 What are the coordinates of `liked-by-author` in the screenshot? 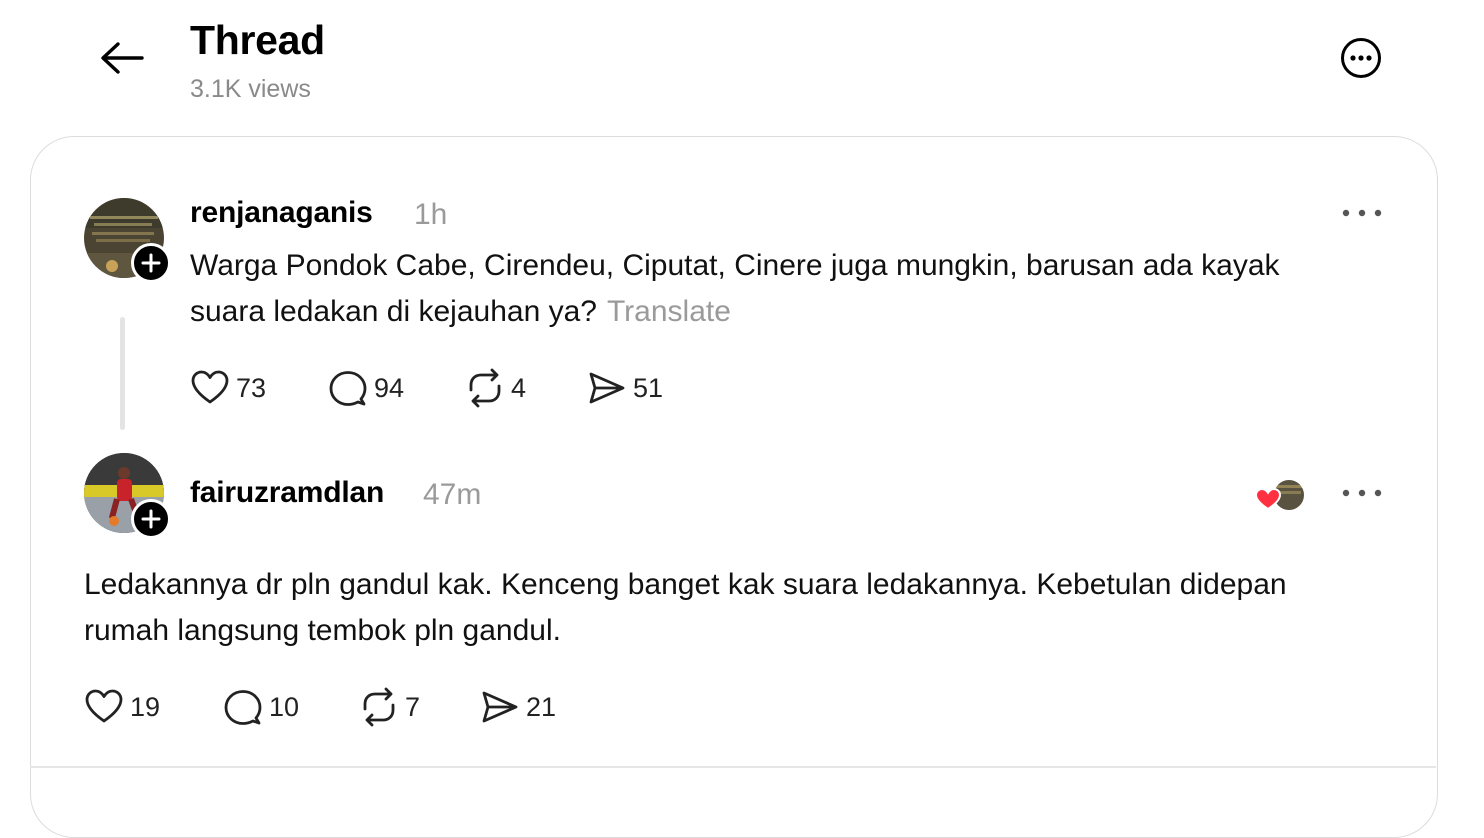 It's located at (1281, 495).